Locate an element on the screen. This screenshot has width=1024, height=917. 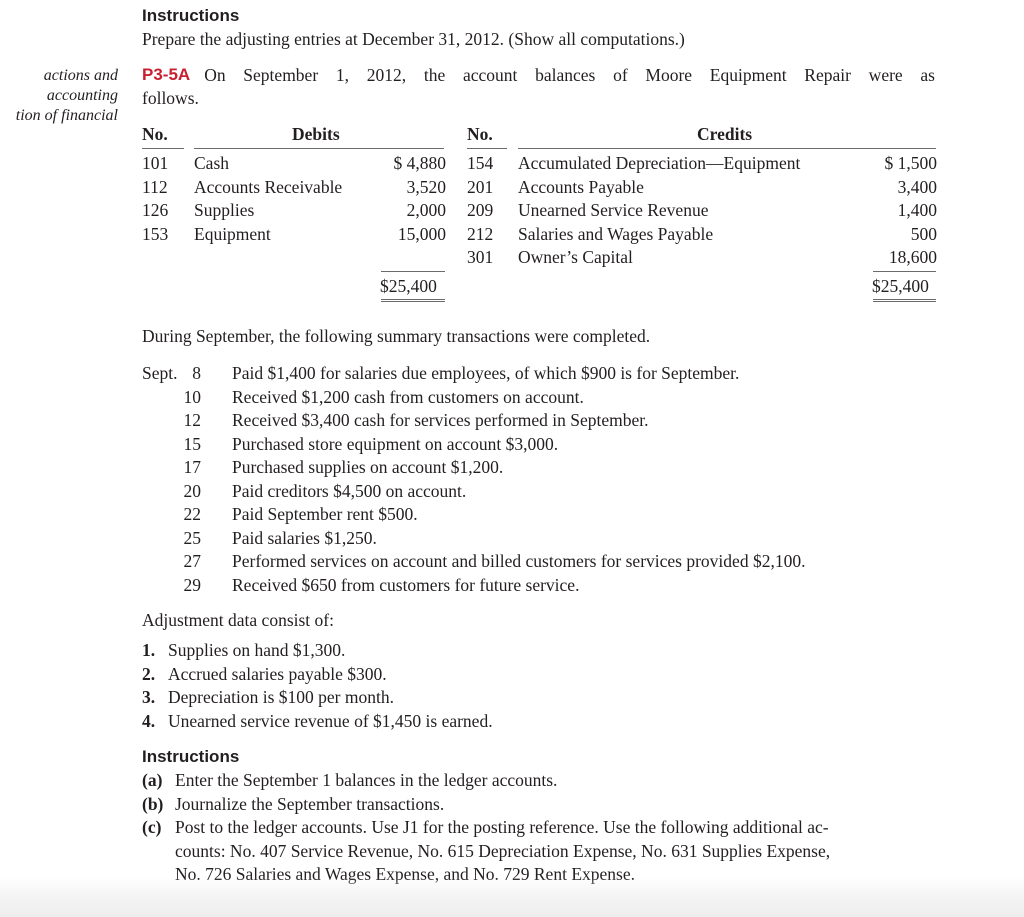
account-number: 212 is located at coordinates (480, 233).